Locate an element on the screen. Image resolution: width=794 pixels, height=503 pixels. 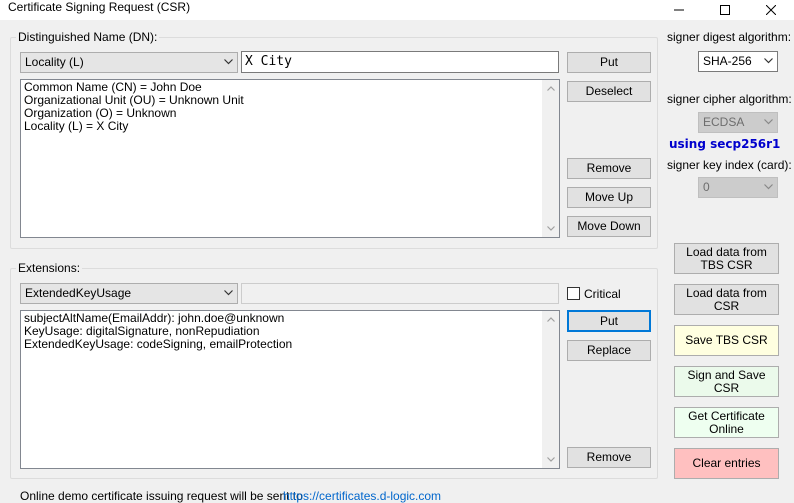
maximize-icon is located at coordinates (725, 10).